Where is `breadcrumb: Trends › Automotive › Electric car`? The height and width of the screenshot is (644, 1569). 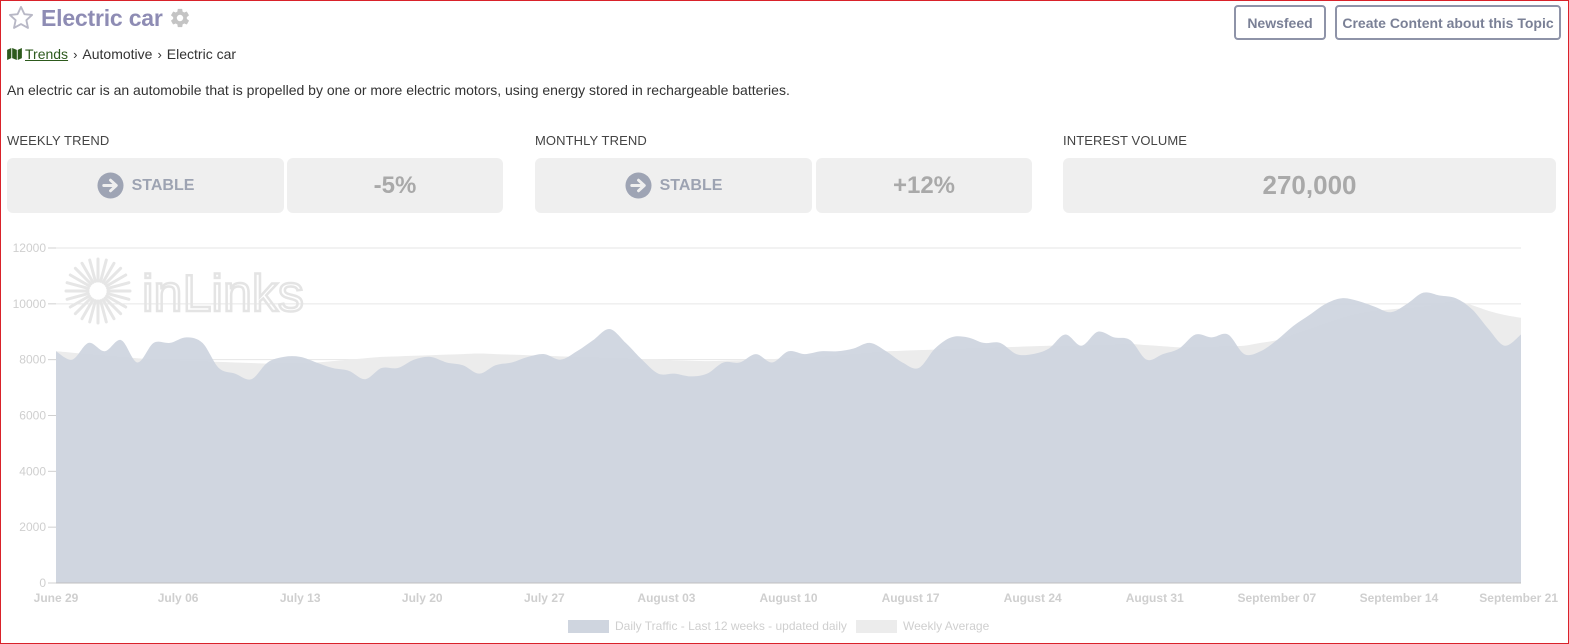 breadcrumb: Trends › Automotive › Electric car is located at coordinates (121, 54).